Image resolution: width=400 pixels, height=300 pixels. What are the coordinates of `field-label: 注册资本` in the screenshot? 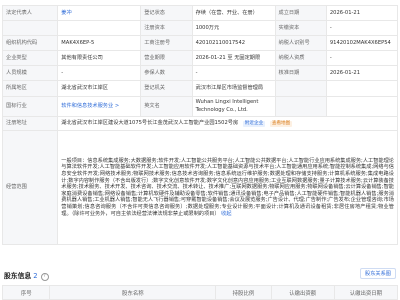 It's located at (166, 28).